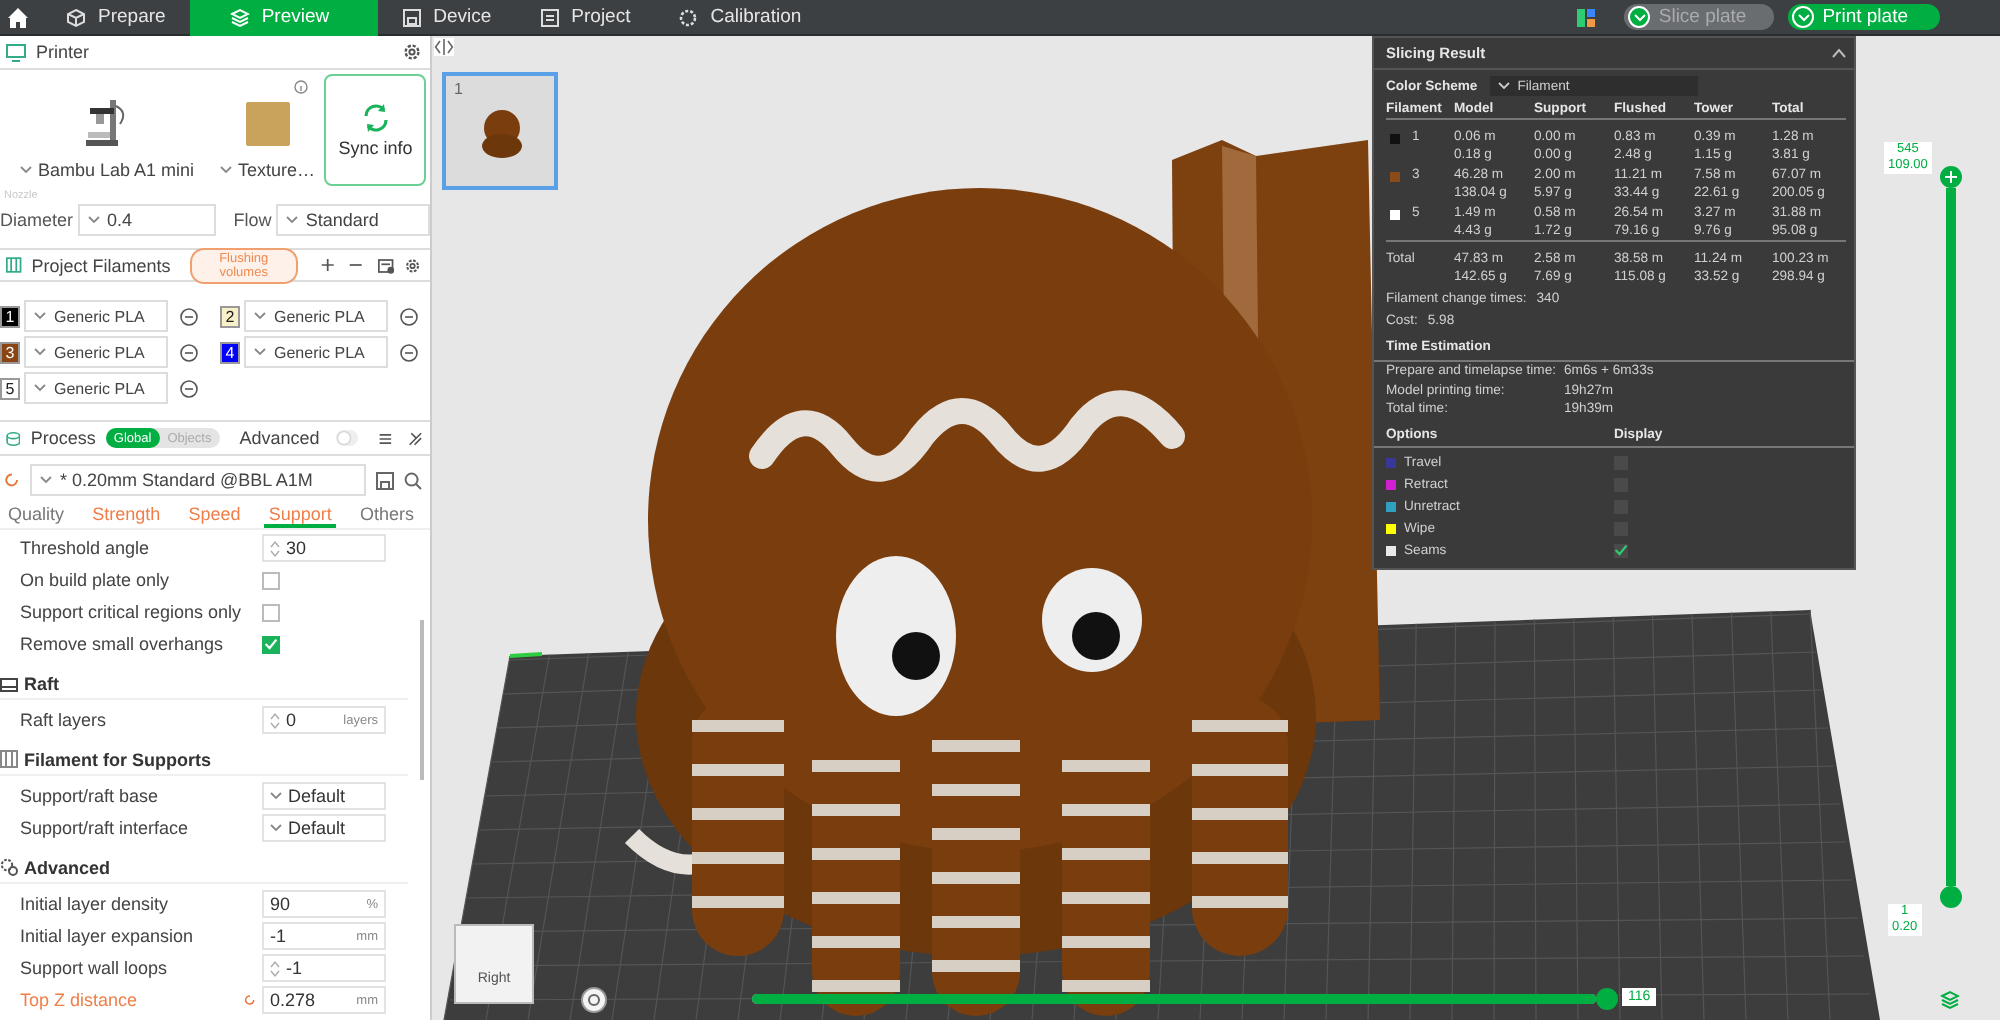  What do you see at coordinates (446, 17) in the screenshot?
I see `nav-tab: Device` at bounding box center [446, 17].